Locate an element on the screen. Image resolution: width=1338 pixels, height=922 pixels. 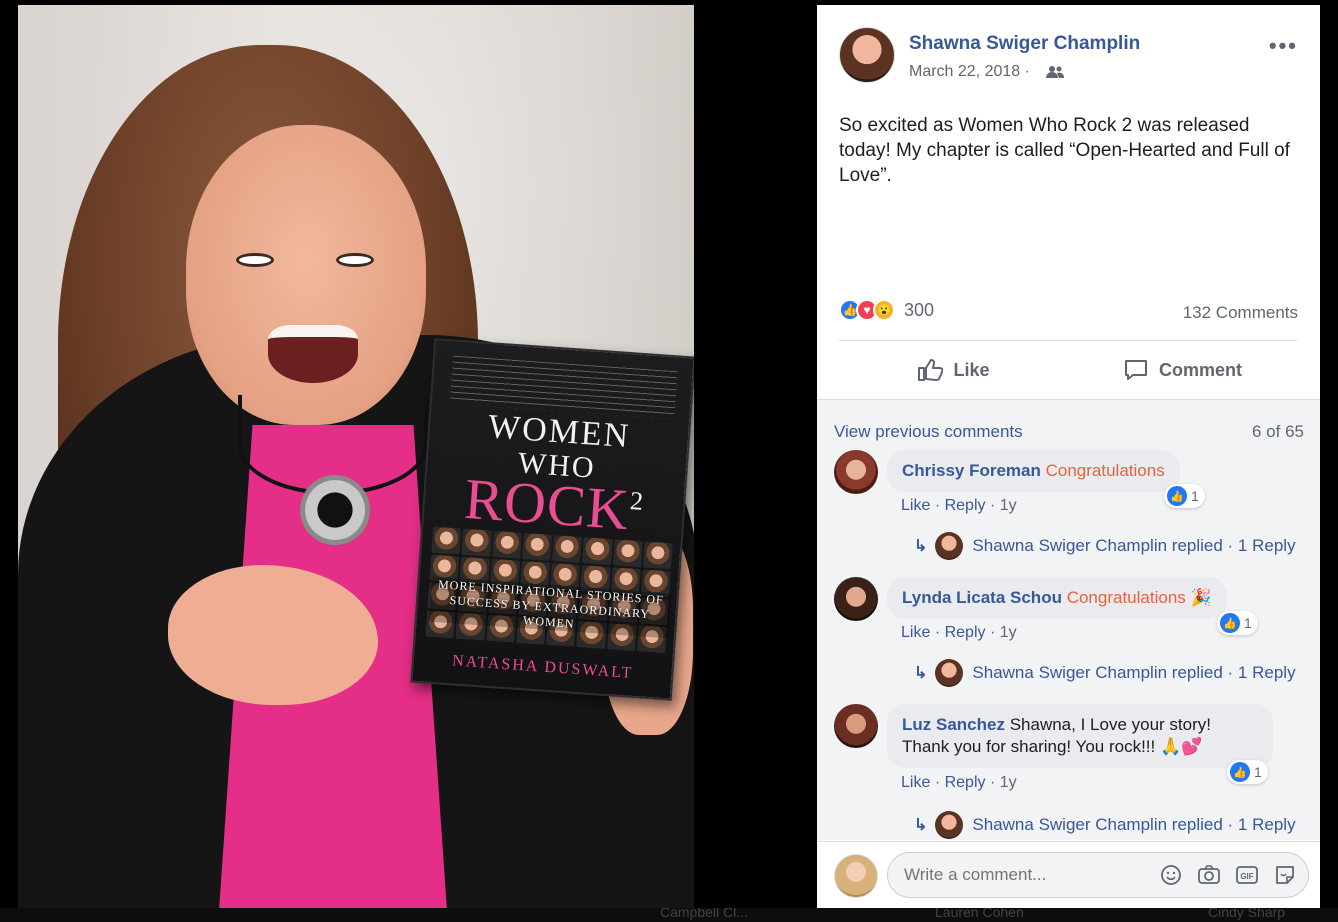
comment-composer: GIF is located at coordinates (1068, 874).